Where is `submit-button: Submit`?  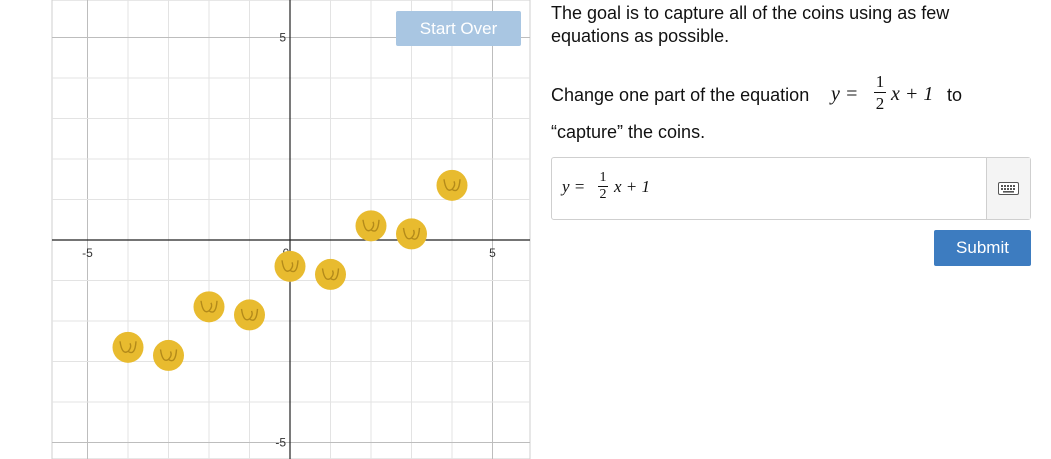
submit-button: Submit is located at coordinates (982, 248).